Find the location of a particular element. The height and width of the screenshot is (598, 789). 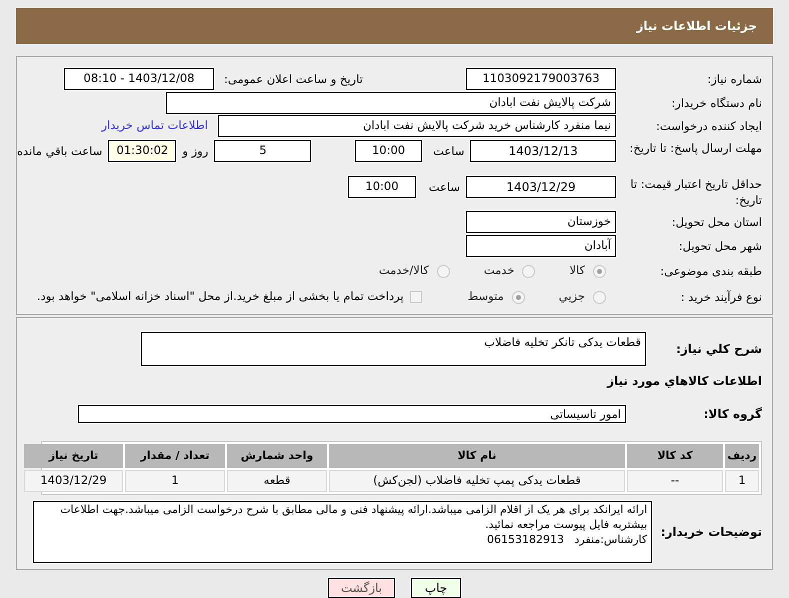

field-value: امور تاسیساتی is located at coordinates (352, 414).